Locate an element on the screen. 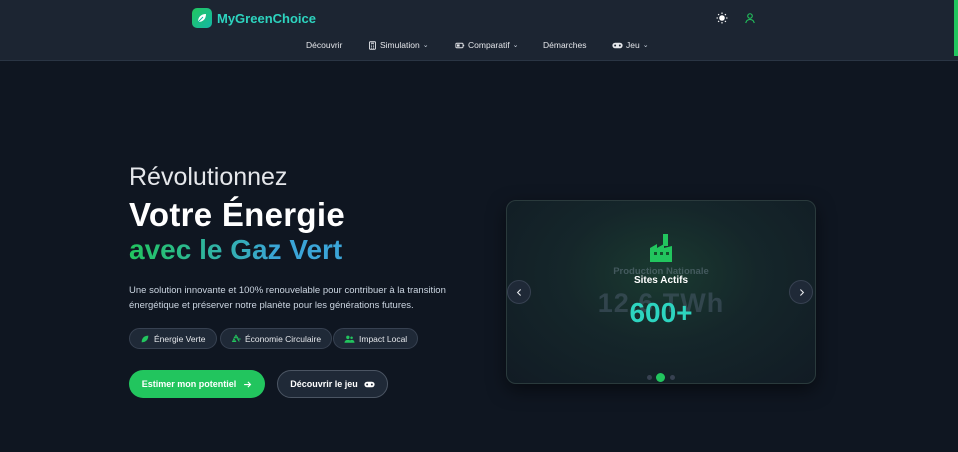 Image resolution: width=958 pixels, height=452 pixels. nav-label: Jeu is located at coordinates (633, 45).